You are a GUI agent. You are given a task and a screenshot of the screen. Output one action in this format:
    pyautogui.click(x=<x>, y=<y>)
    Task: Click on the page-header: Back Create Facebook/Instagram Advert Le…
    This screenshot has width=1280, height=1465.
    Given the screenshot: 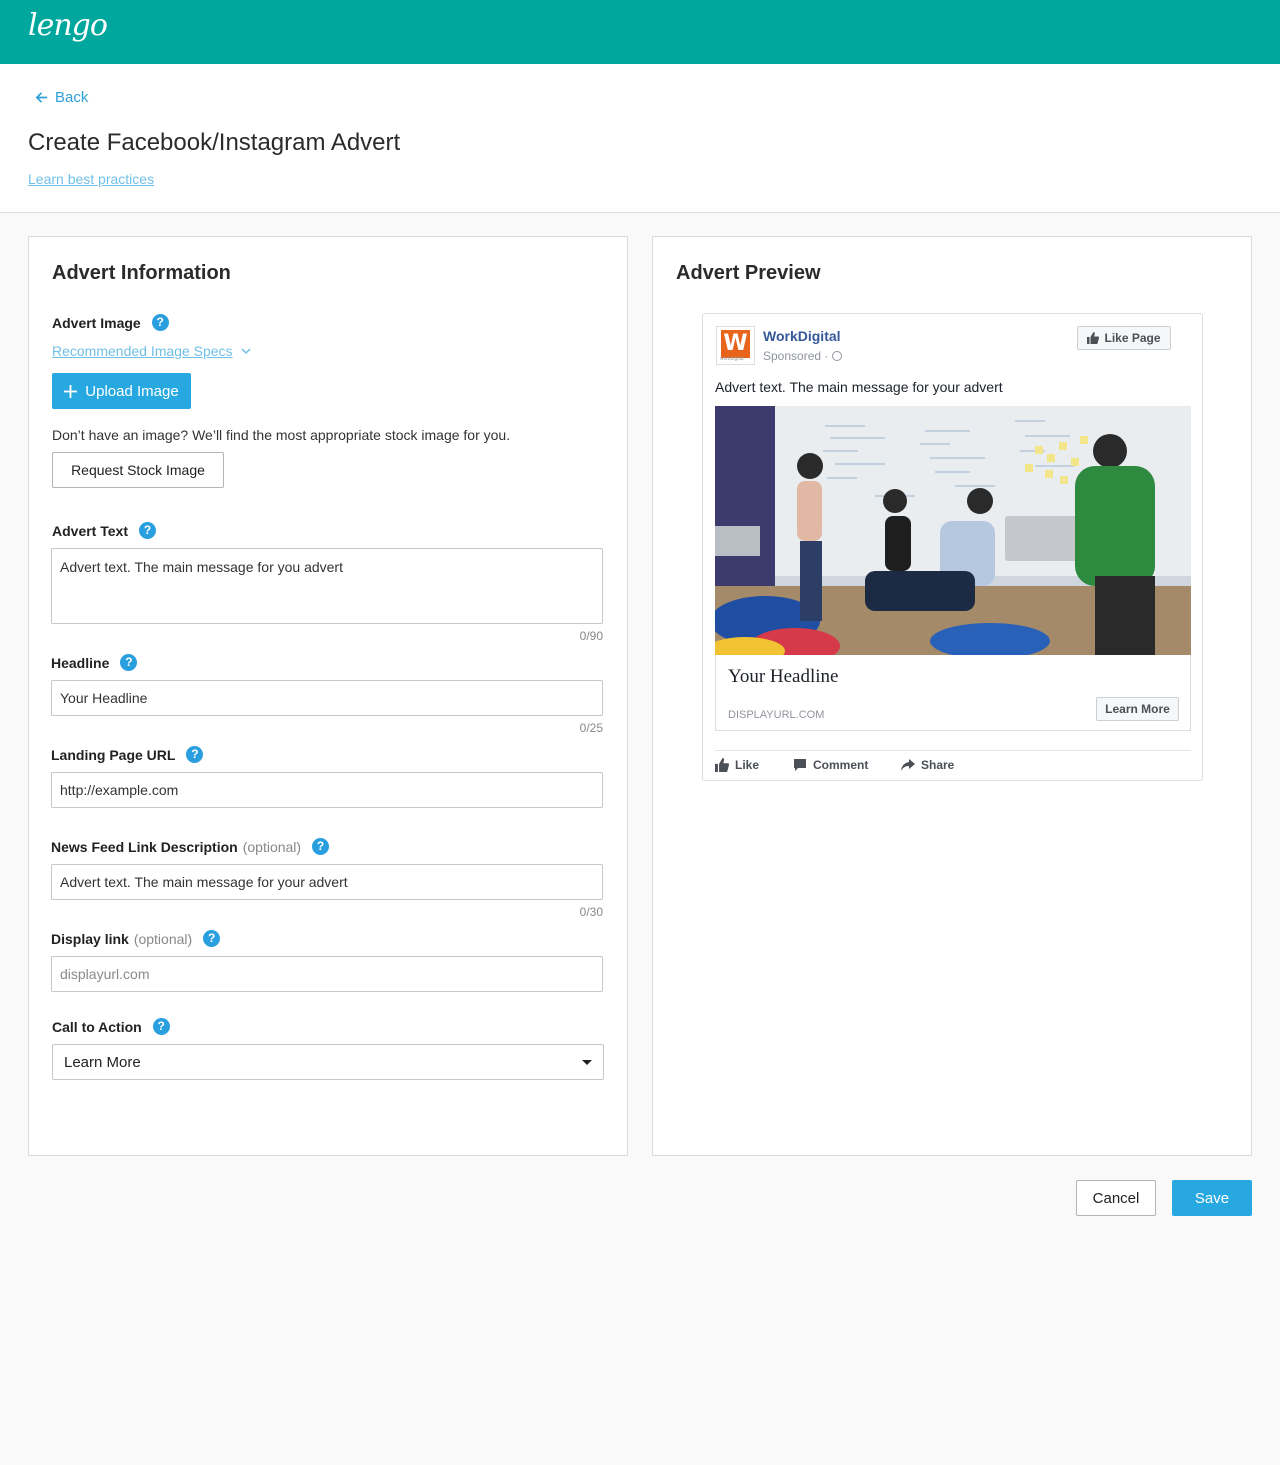 What is the action you would take?
    pyautogui.click(x=640, y=138)
    